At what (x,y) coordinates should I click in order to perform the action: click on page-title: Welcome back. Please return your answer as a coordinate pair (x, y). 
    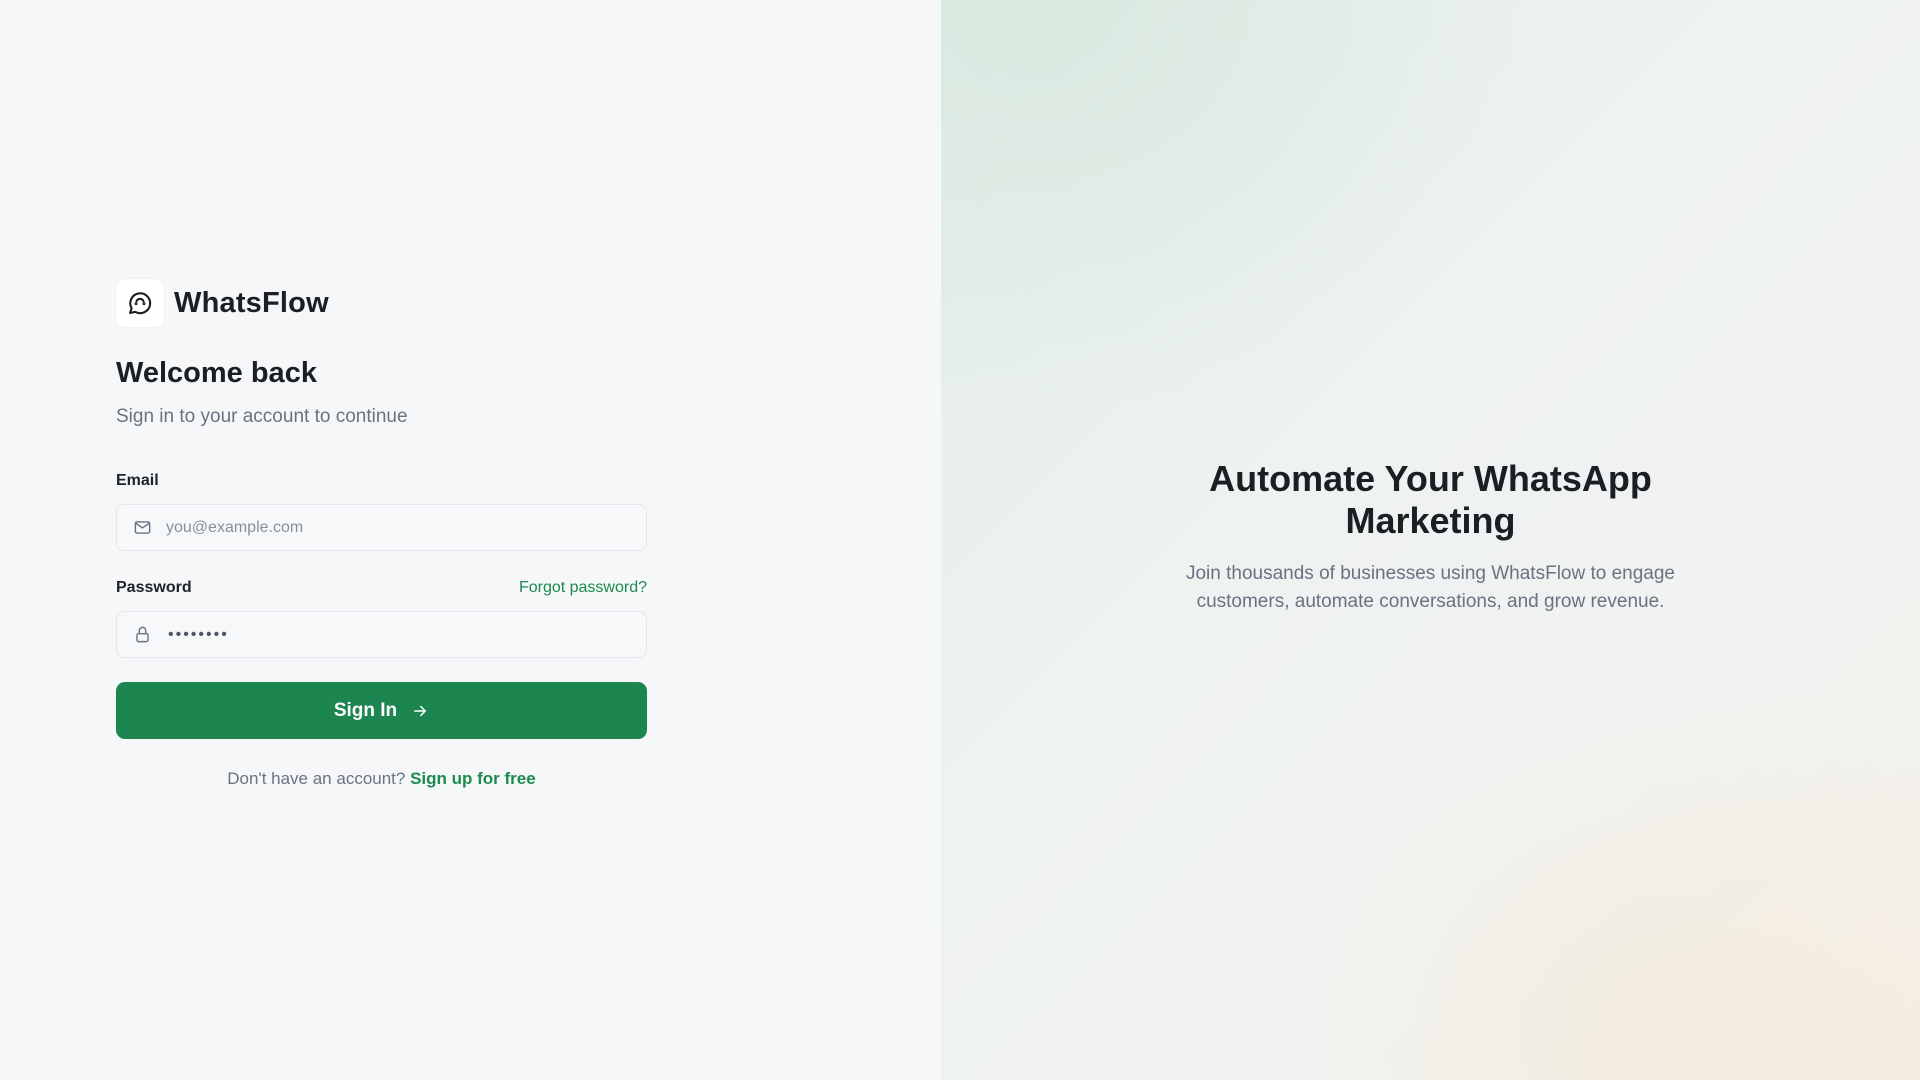
    Looking at the image, I should click on (216, 373).